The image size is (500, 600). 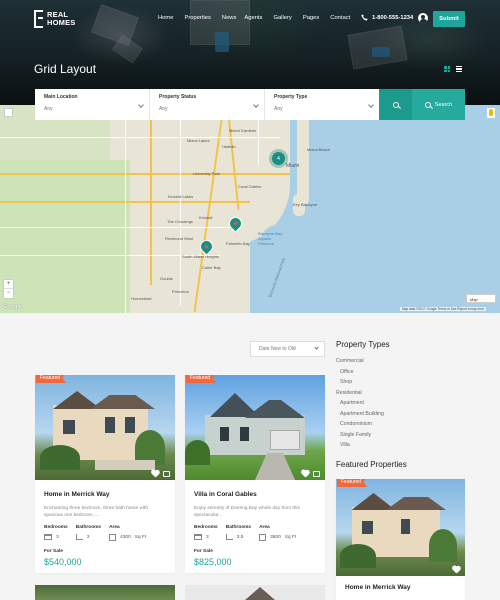 What do you see at coordinates (8, 112) in the screenshot?
I see `fullscreen-button` at bounding box center [8, 112].